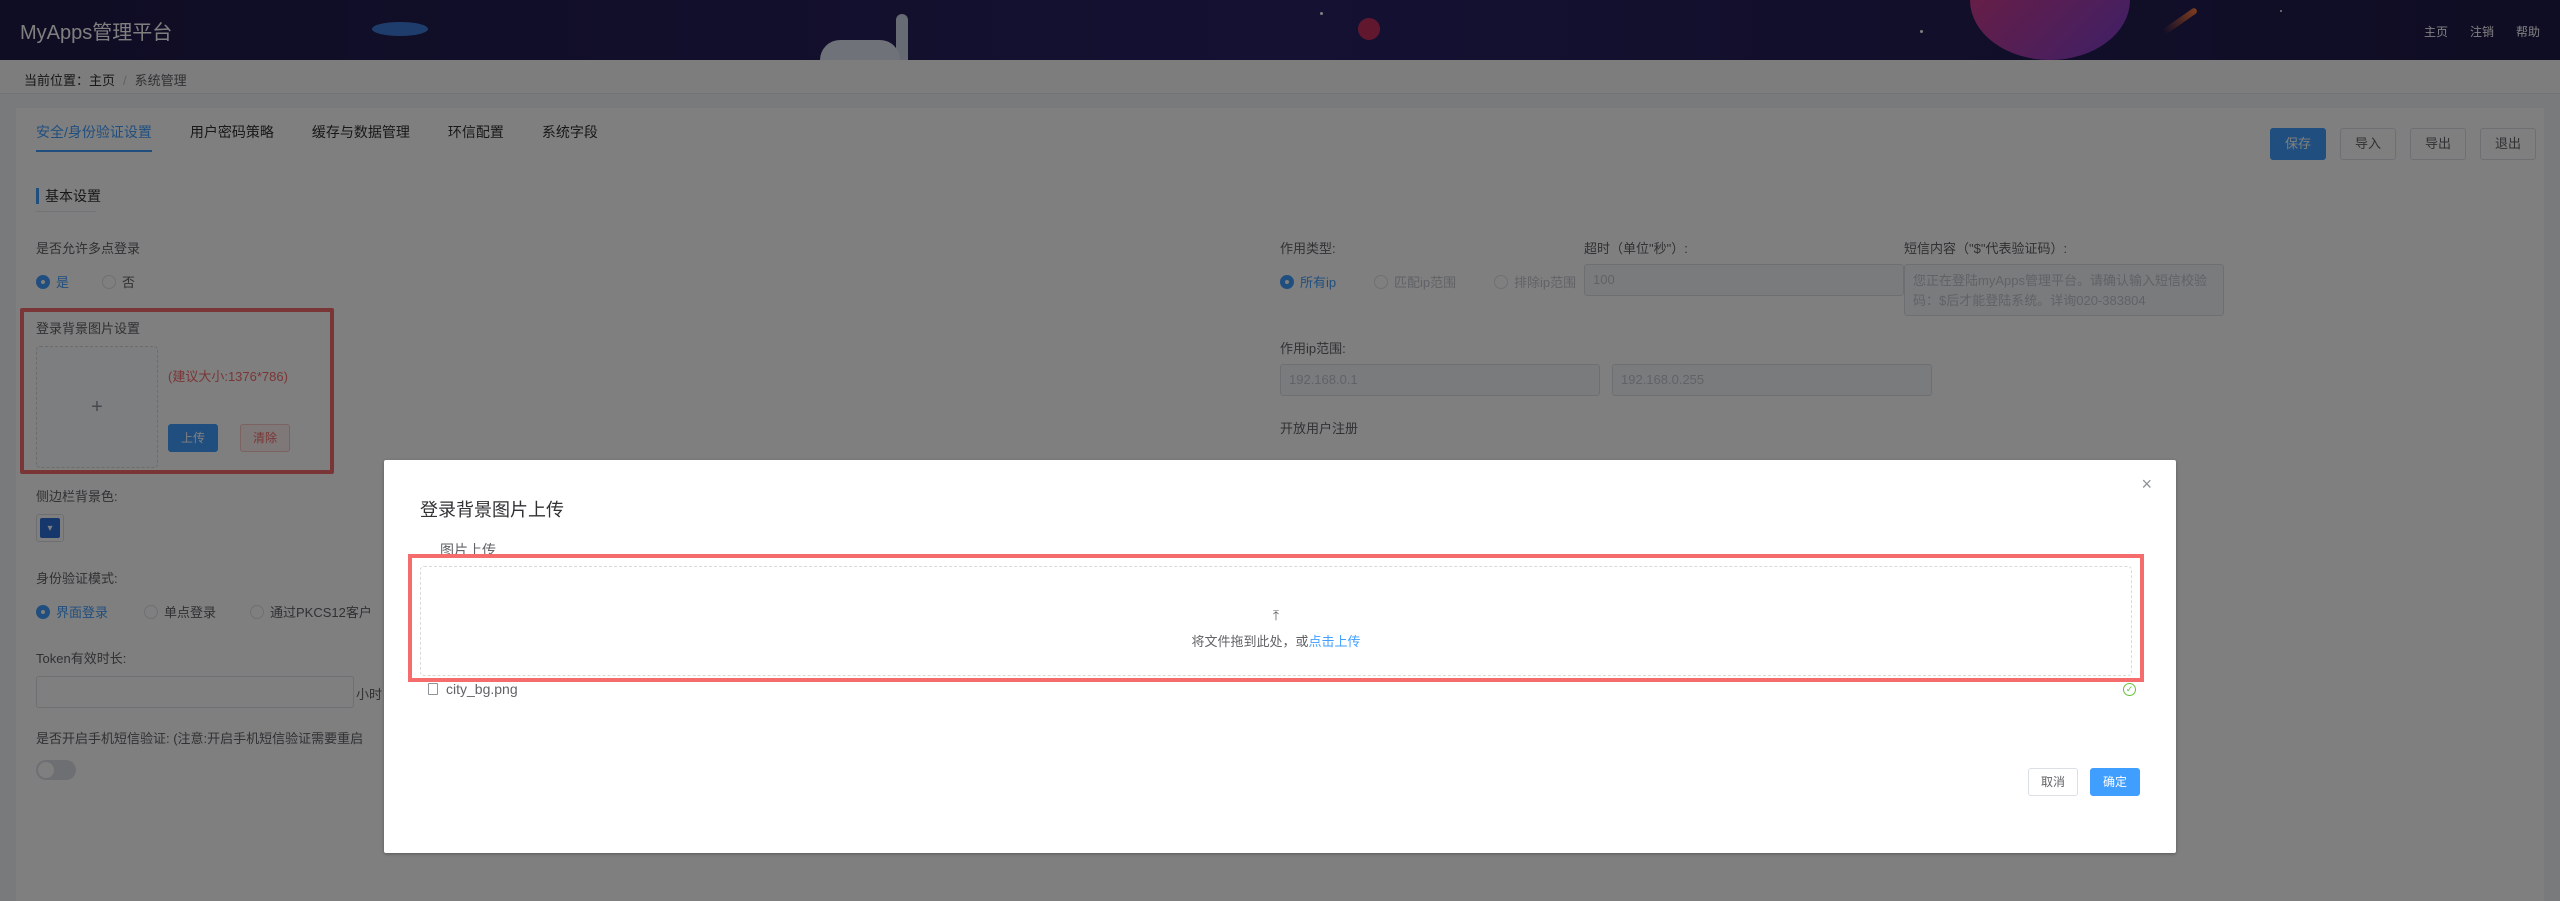  Describe the element at coordinates (2052, 782) in the screenshot. I see `cancel-button: 取消` at that location.